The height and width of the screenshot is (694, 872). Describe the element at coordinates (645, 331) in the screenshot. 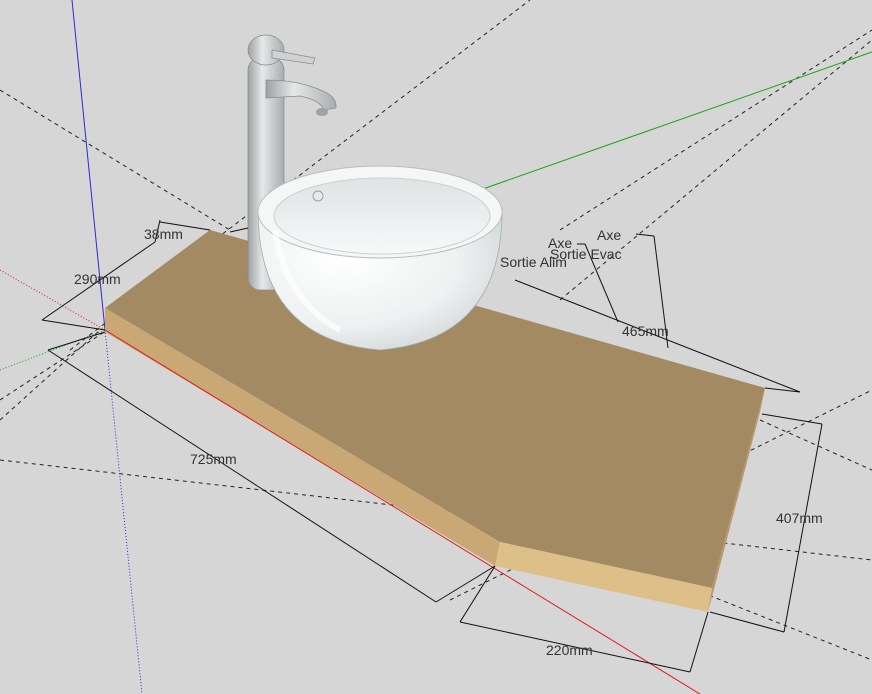

I see `dim-465-label: 465mm` at that location.